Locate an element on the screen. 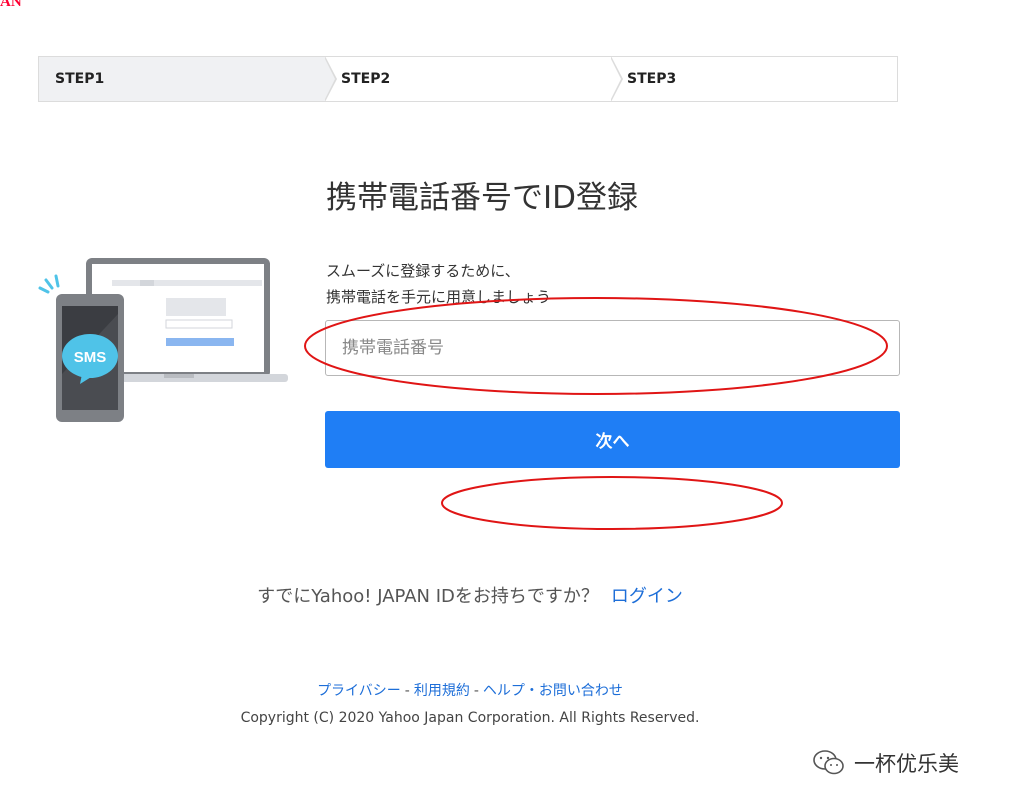 Image resolution: width=1014 pixels, height=805 pixels. step-3: STEP3 is located at coordinates (754, 79).